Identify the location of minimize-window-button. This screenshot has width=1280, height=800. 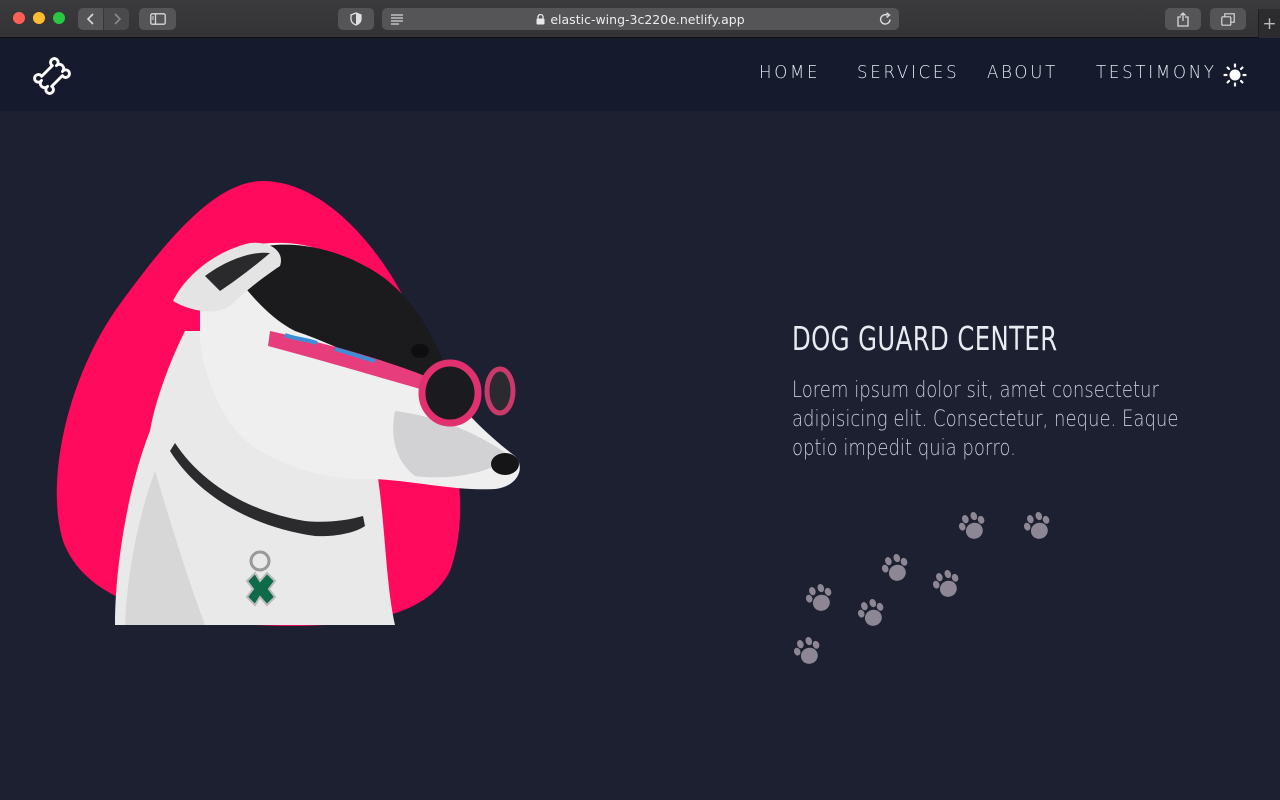
(39, 18).